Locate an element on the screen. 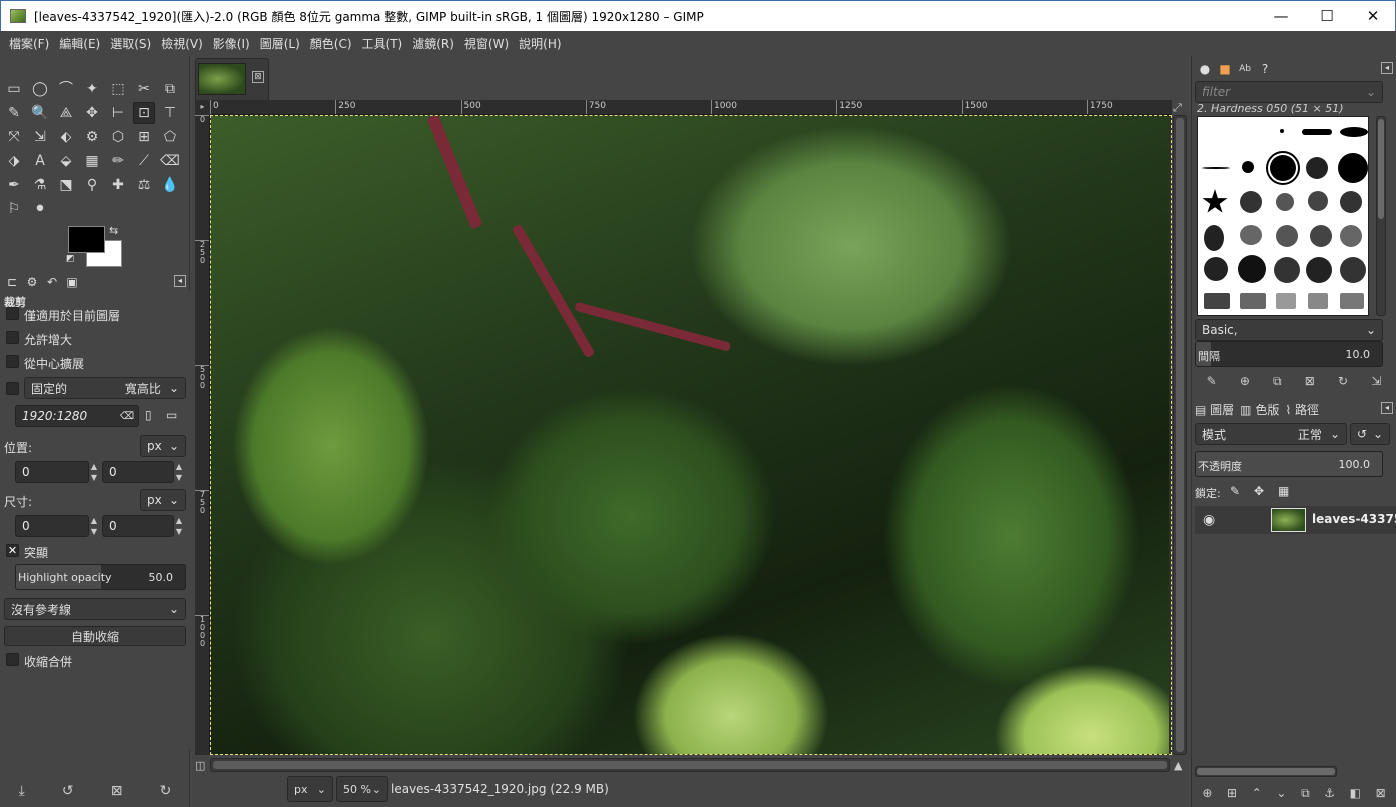 The image size is (1396, 807). menu-windows: 視窗(W) is located at coordinates (486, 43).